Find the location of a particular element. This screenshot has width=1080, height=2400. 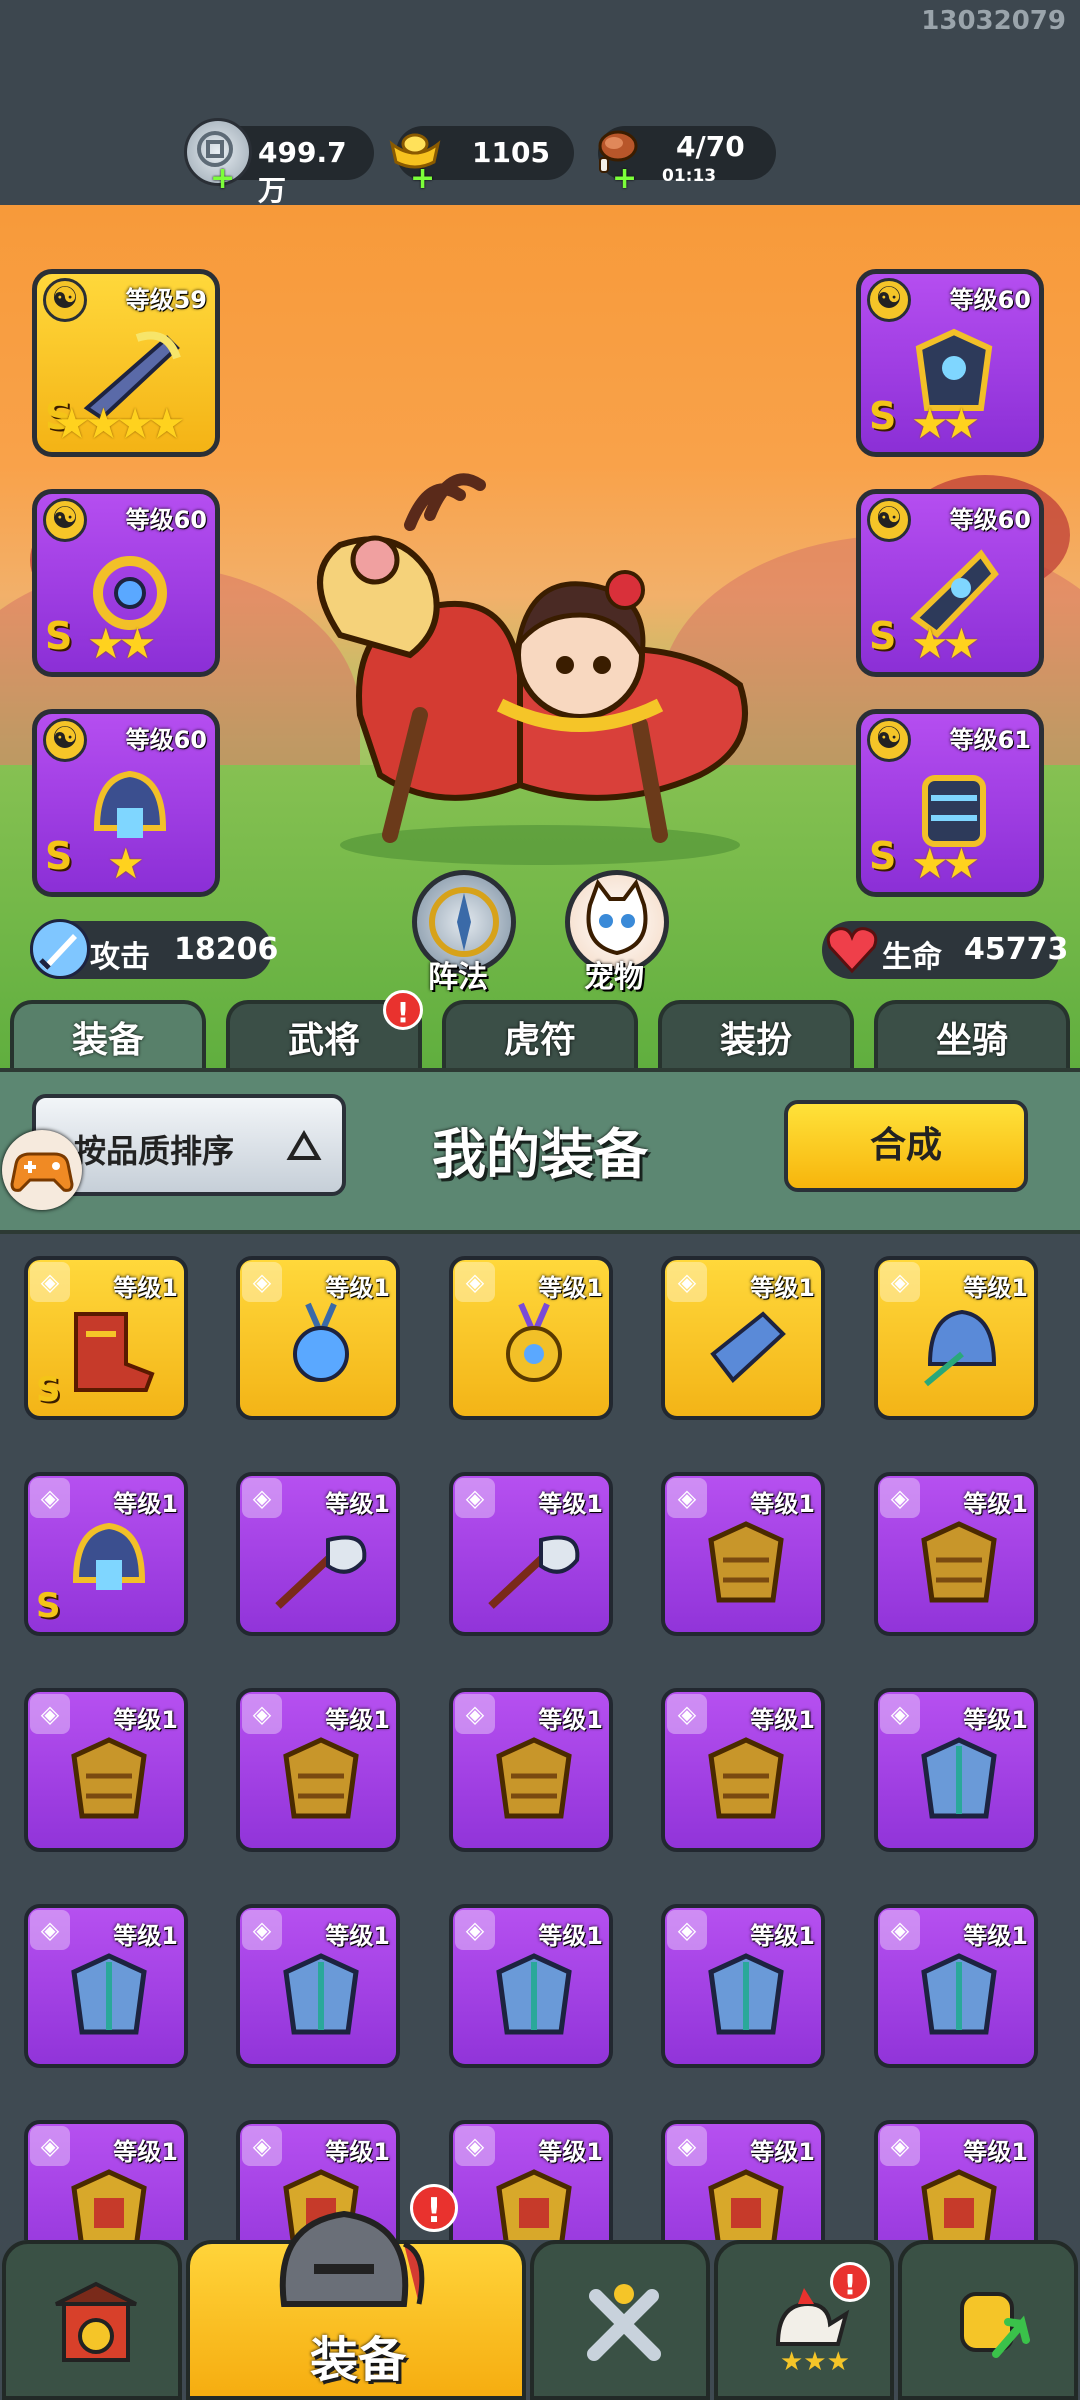

equipped-slot-armor: ☯ 等级60 S ★★ is located at coordinates (950, 363).